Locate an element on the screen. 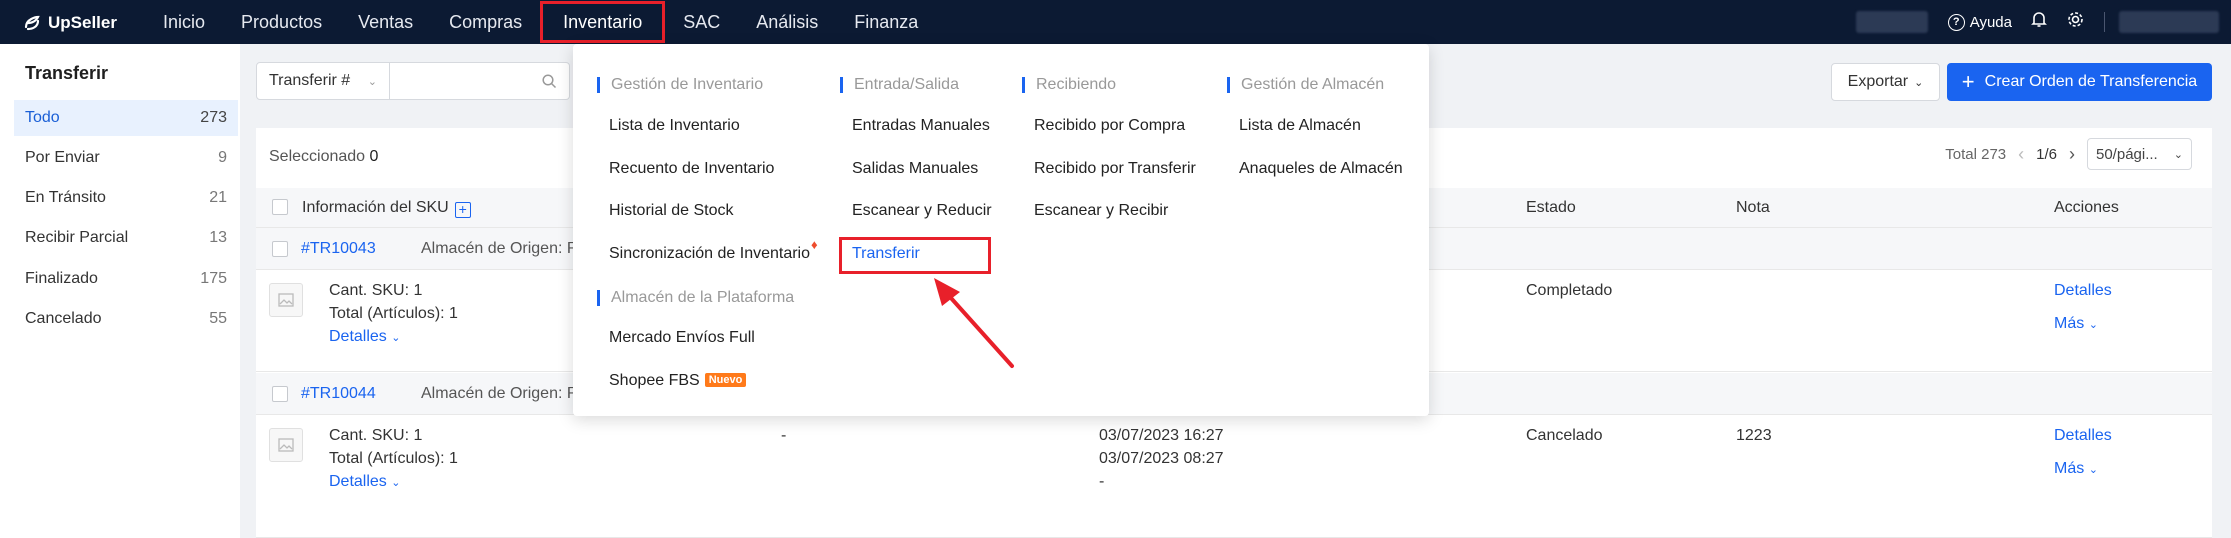 This screenshot has height=538, width=2231. user-menu is located at coordinates (2169, 22).